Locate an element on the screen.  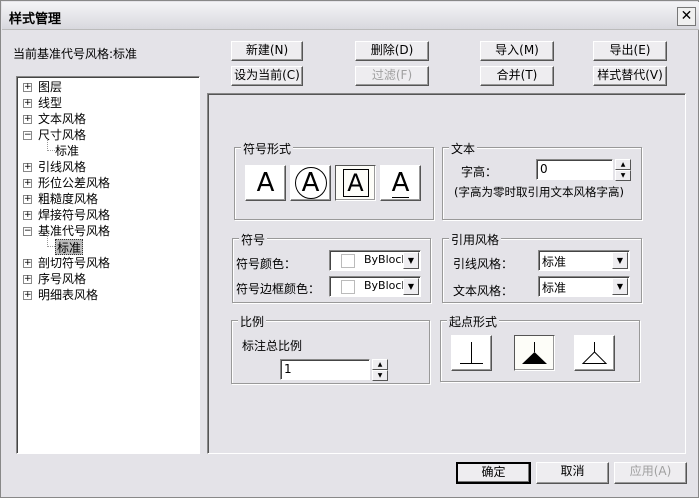
text-height-input: 0 is located at coordinates (574, 169).